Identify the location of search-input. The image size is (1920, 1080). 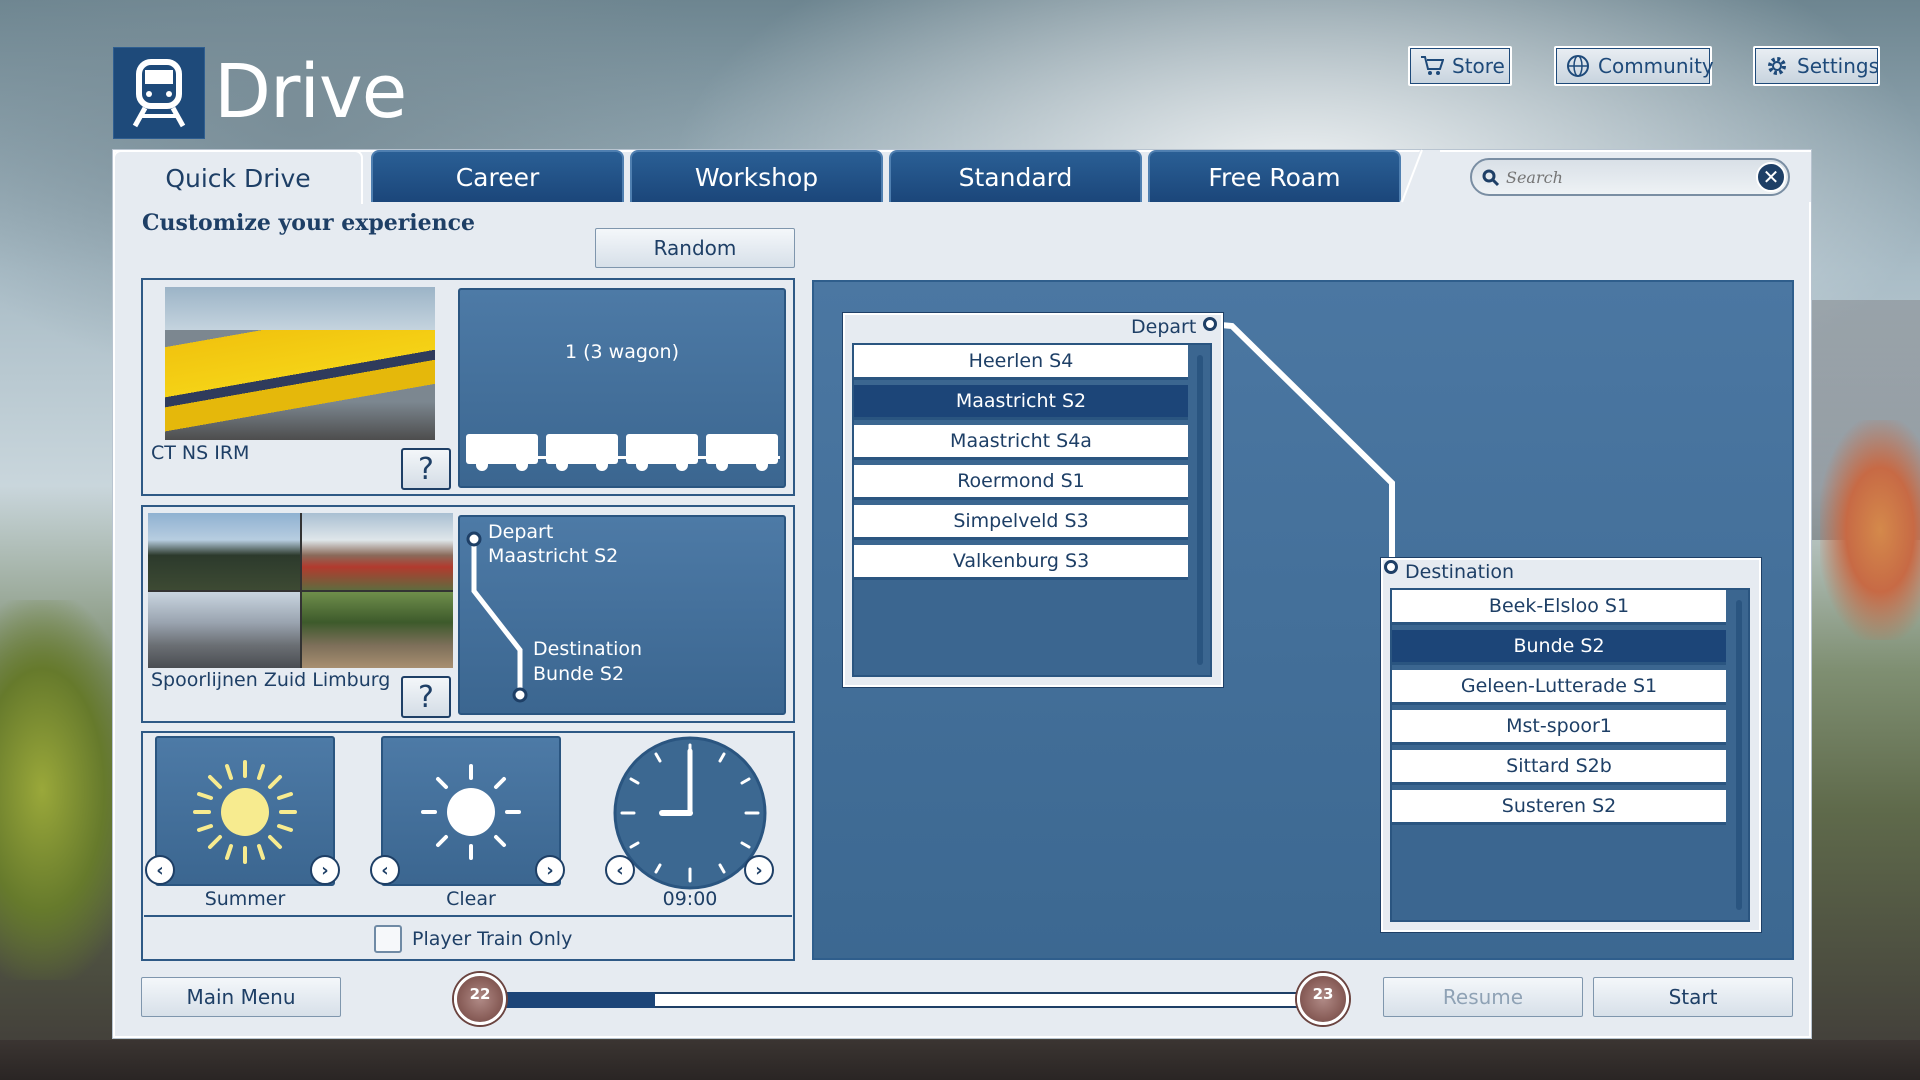
(1626, 177).